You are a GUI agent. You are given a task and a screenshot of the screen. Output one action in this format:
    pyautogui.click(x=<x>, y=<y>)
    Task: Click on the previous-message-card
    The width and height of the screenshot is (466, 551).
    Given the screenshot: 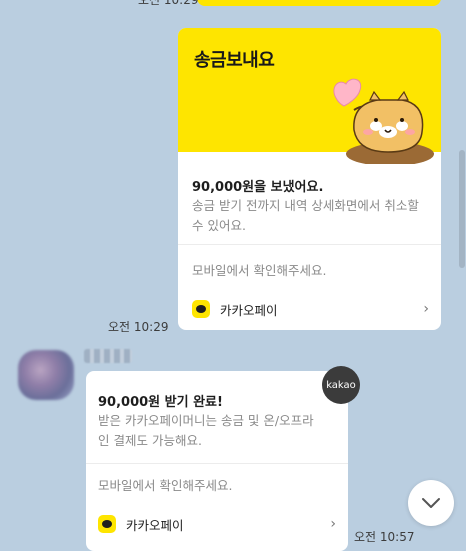 What is the action you would take?
    pyautogui.click(x=319, y=3)
    